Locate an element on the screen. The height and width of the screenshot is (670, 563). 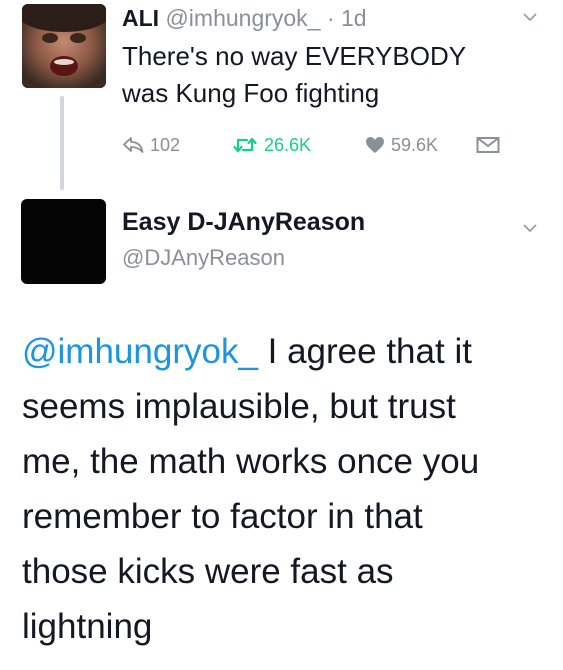
tweet-text-line: was Kung Foo fighting is located at coordinates (251, 93).